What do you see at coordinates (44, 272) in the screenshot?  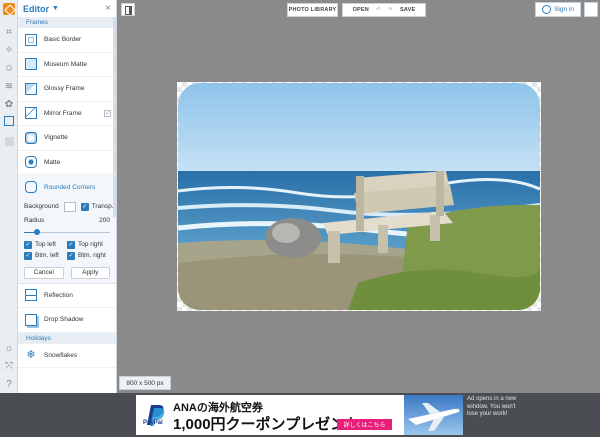 I see `cancel-button: Cancel` at bounding box center [44, 272].